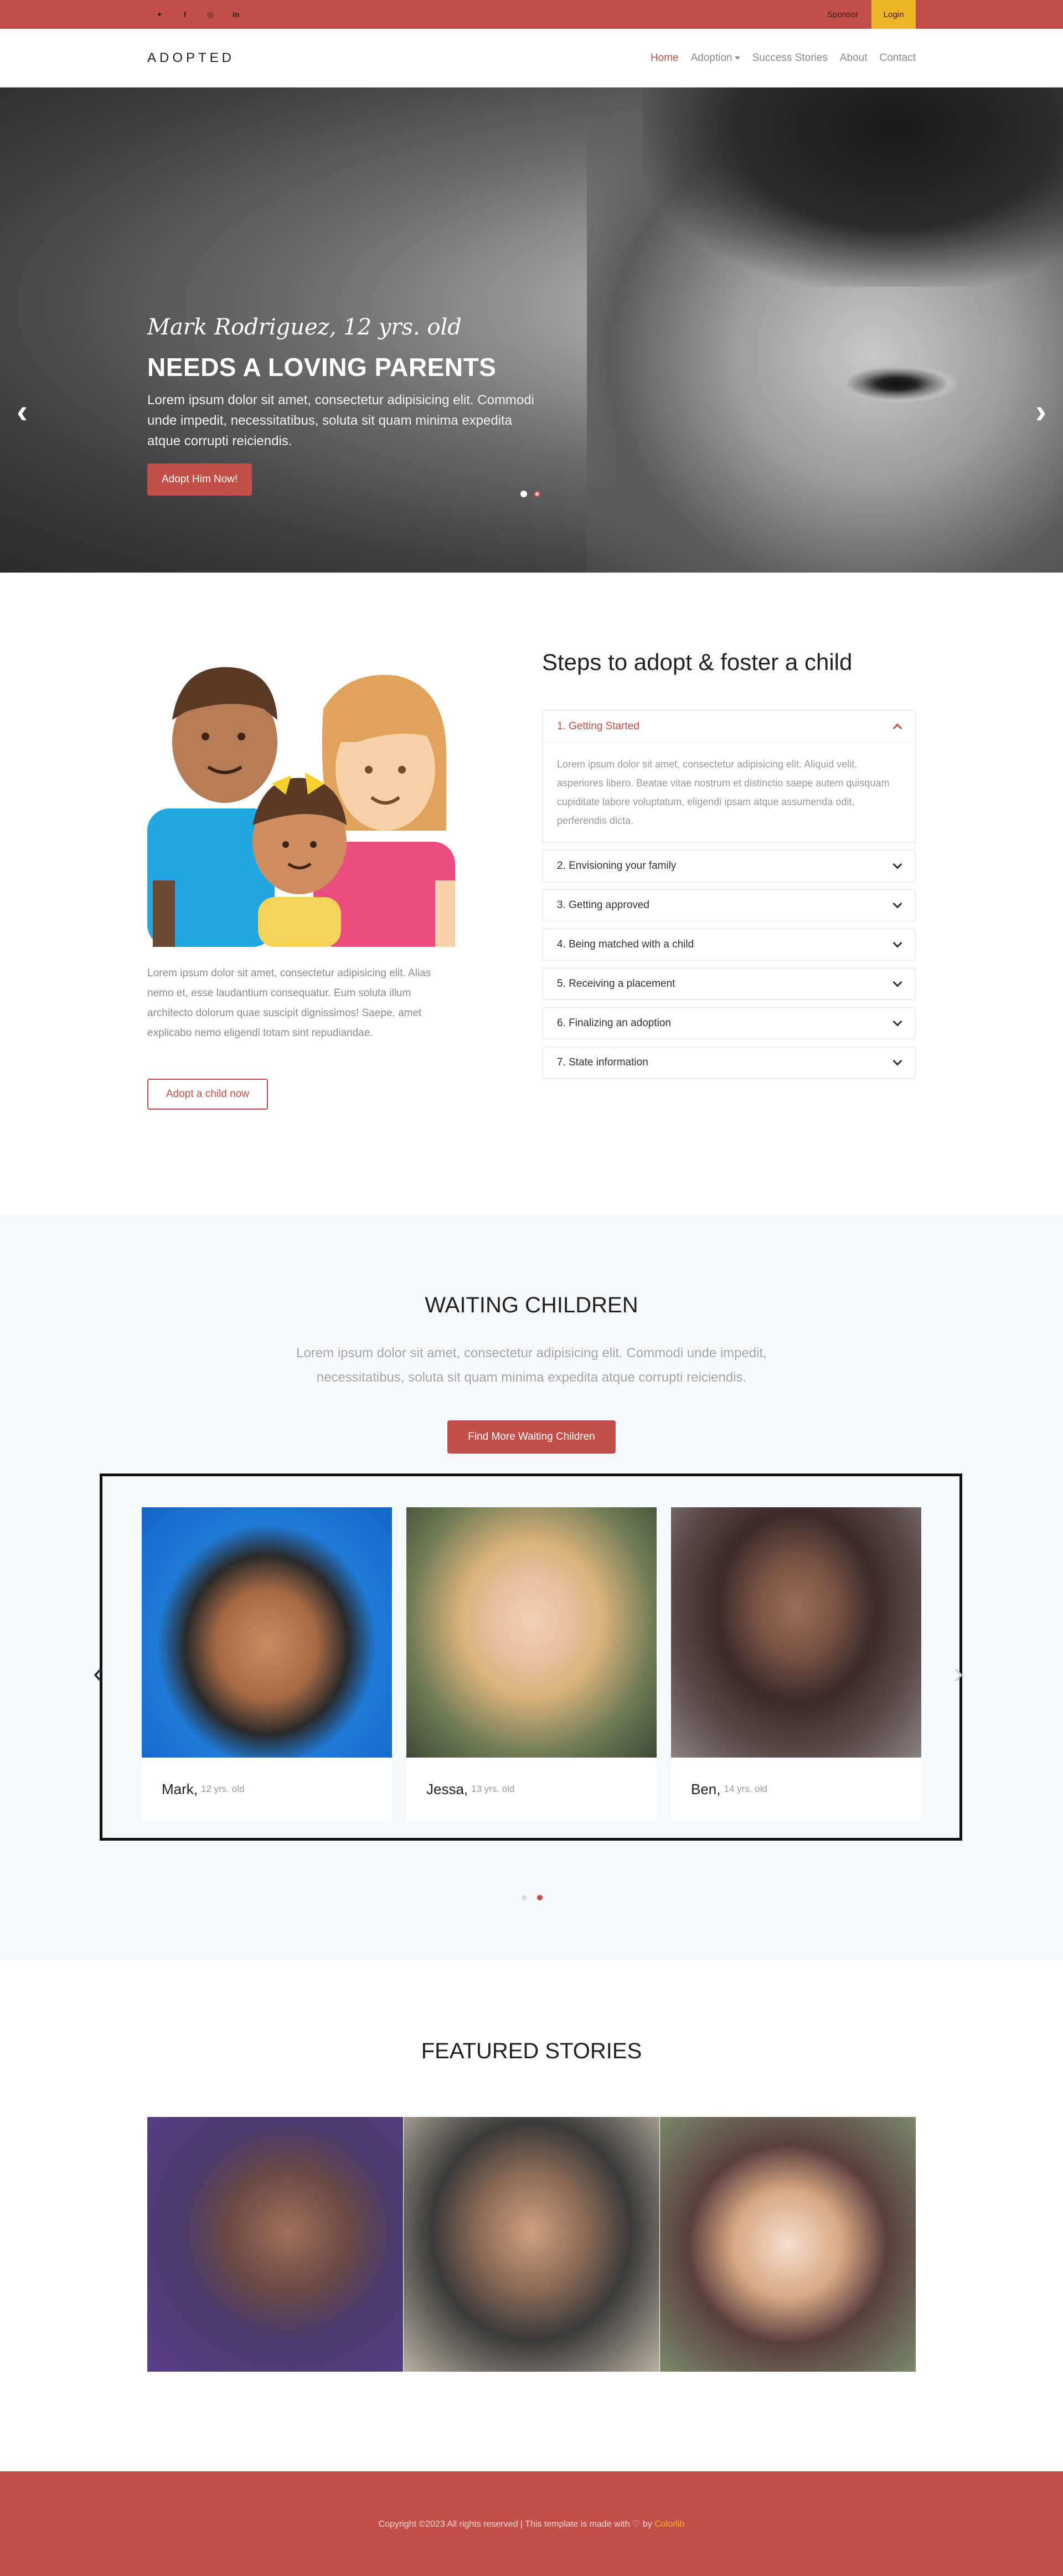 The image size is (1063, 2576). Describe the element at coordinates (598, 726) in the screenshot. I see `accordion-item-label: 1. Getting Started` at that location.